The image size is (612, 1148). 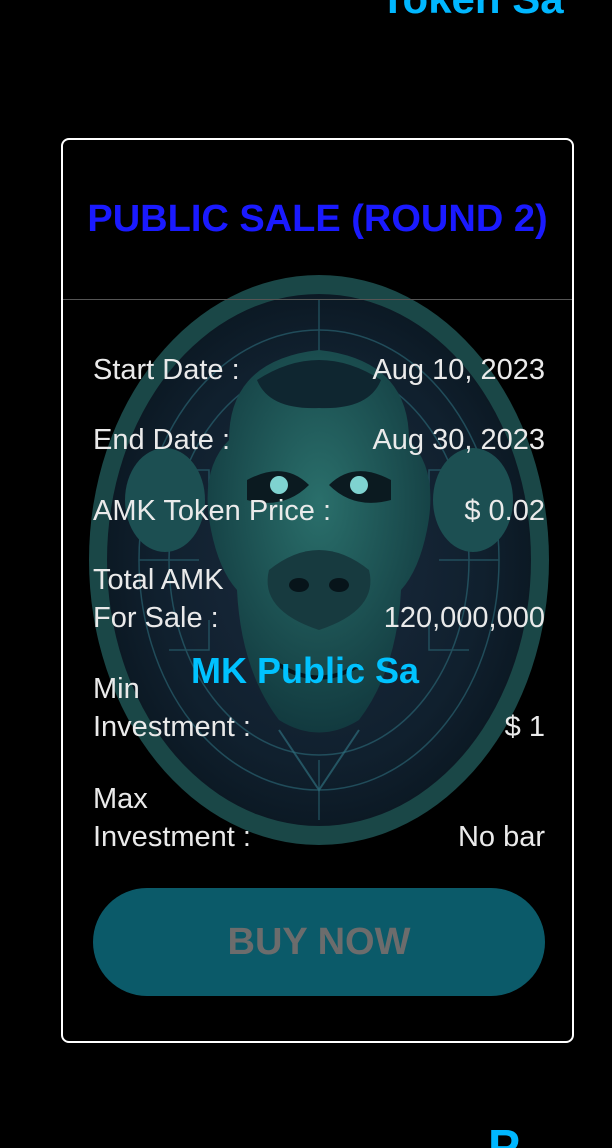 I want to click on card-header: PUBLIC SALE (ROUND 2), so click(x=317, y=220).